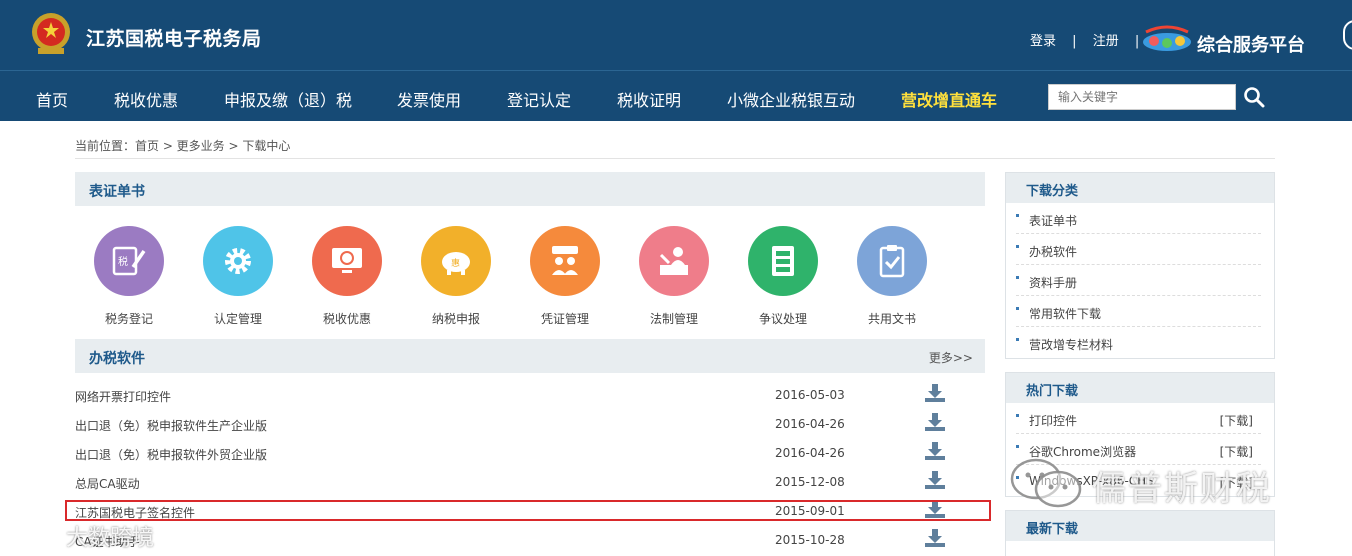 Image resolution: width=1352 pixels, height=556 pixels. What do you see at coordinates (1106, 41) in the screenshot?
I see `register-link: 注册` at bounding box center [1106, 41].